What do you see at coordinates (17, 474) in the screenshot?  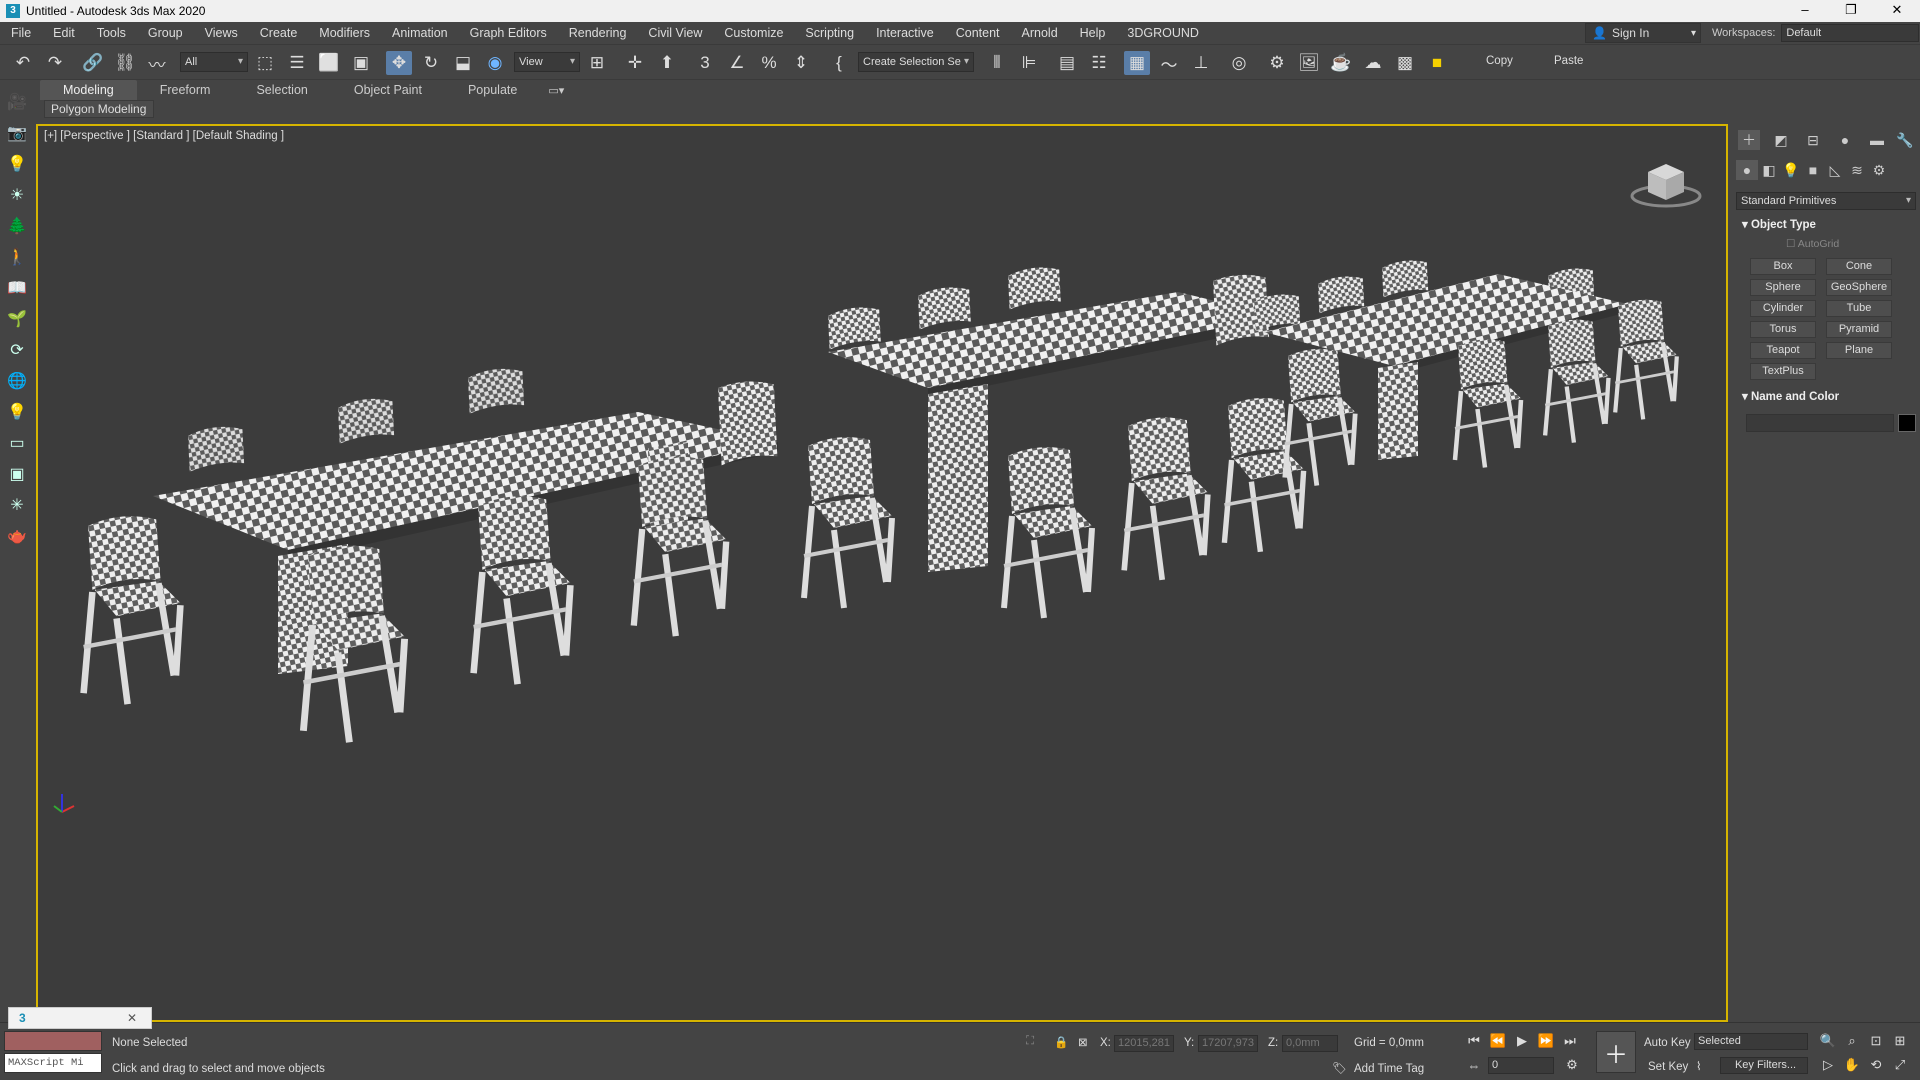 I see `window-icon: ▣` at bounding box center [17, 474].